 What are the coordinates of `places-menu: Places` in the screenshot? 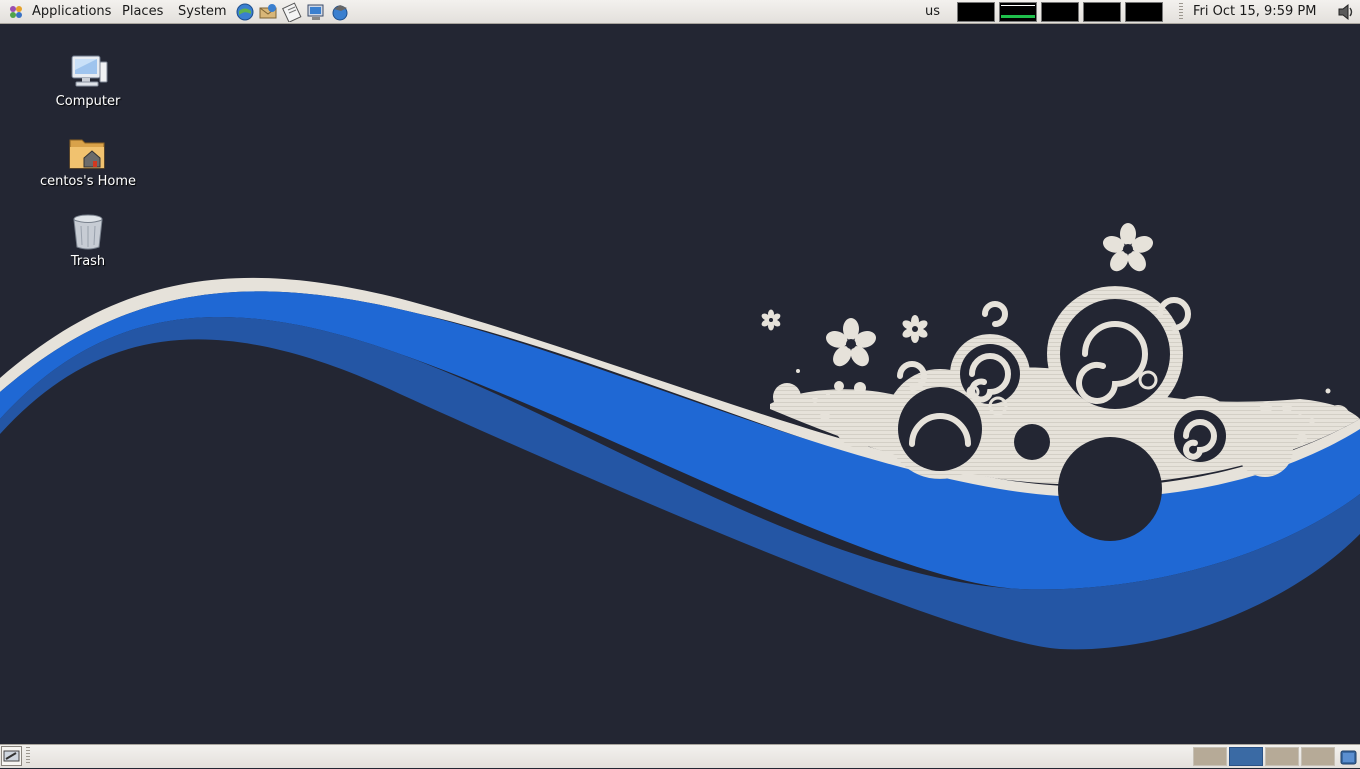 It's located at (142, 11).